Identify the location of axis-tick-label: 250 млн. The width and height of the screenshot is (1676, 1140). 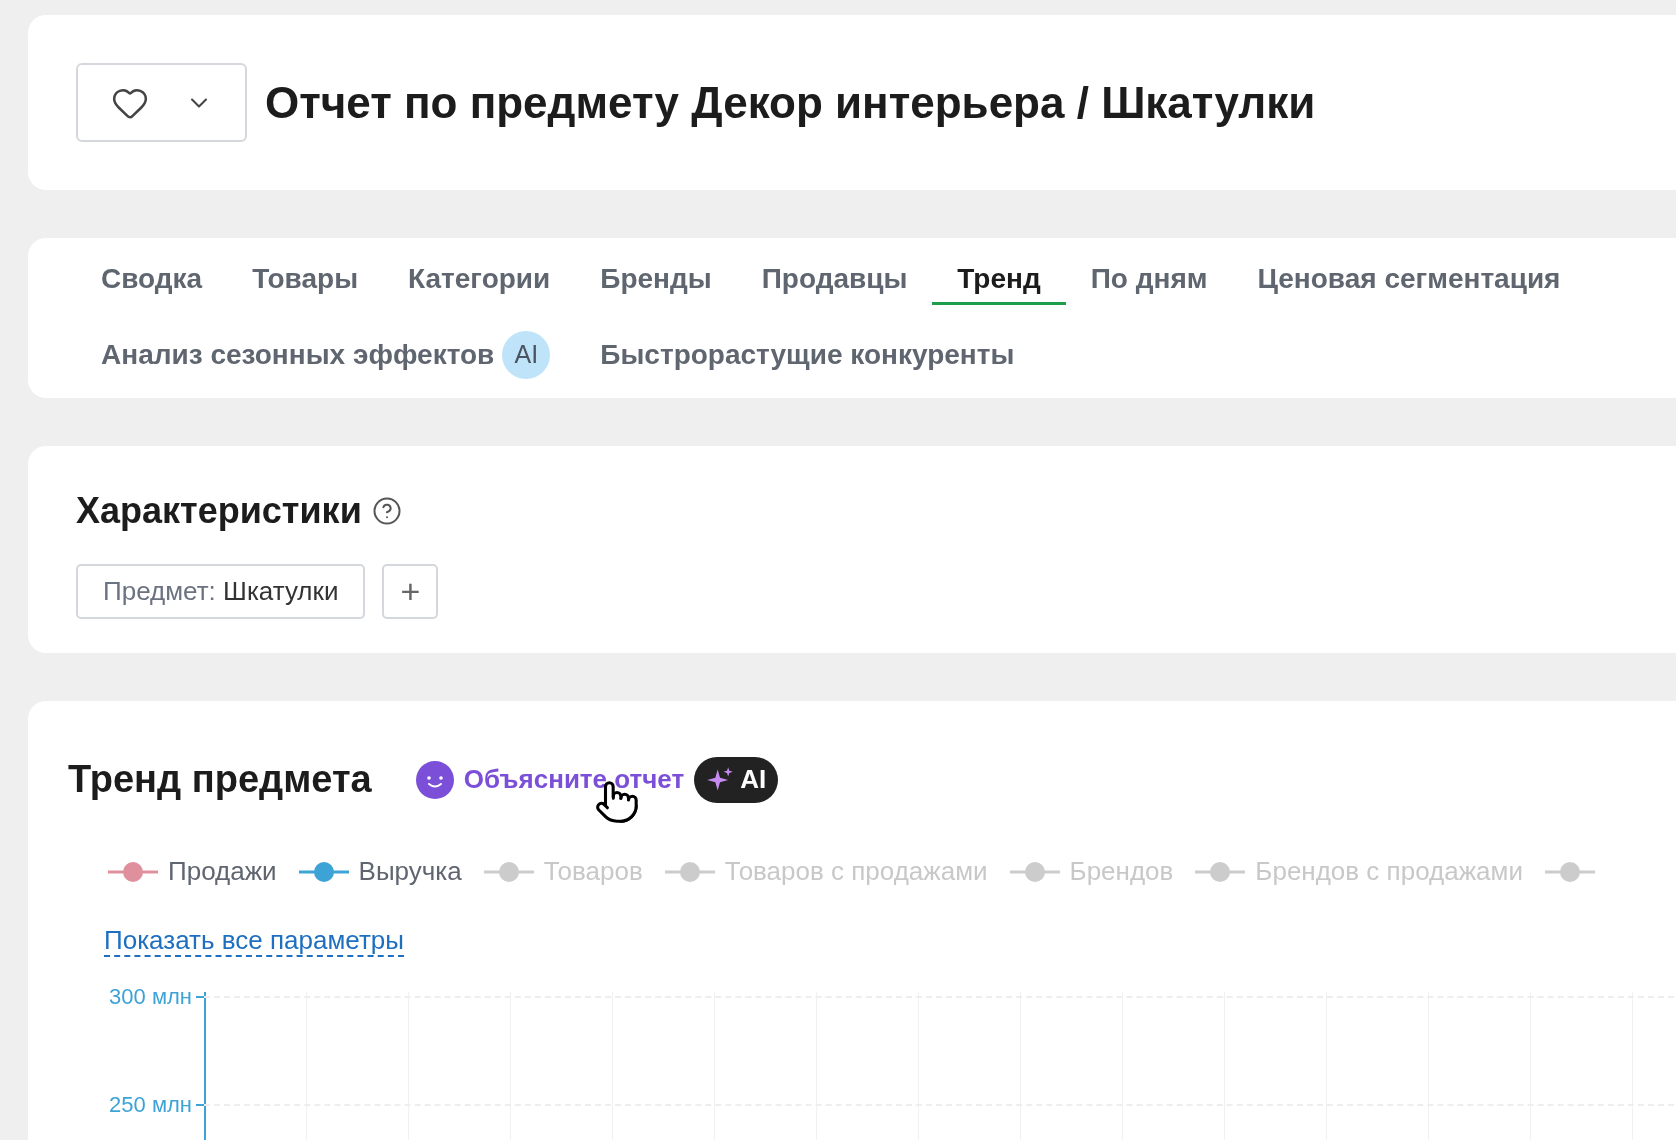
(150, 1105).